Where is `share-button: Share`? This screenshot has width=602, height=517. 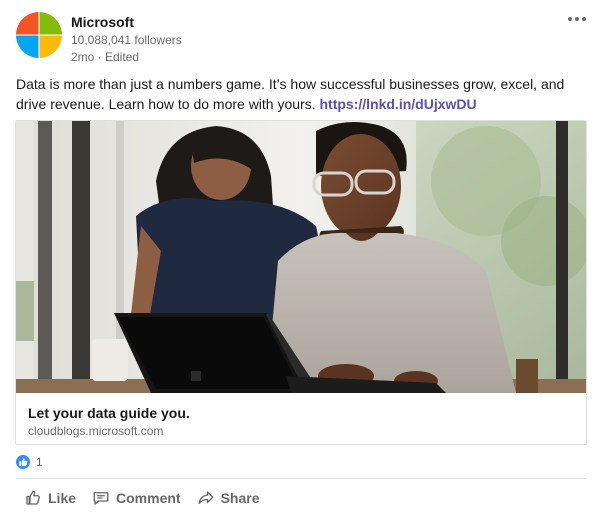
share-button: Share is located at coordinates (228, 498).